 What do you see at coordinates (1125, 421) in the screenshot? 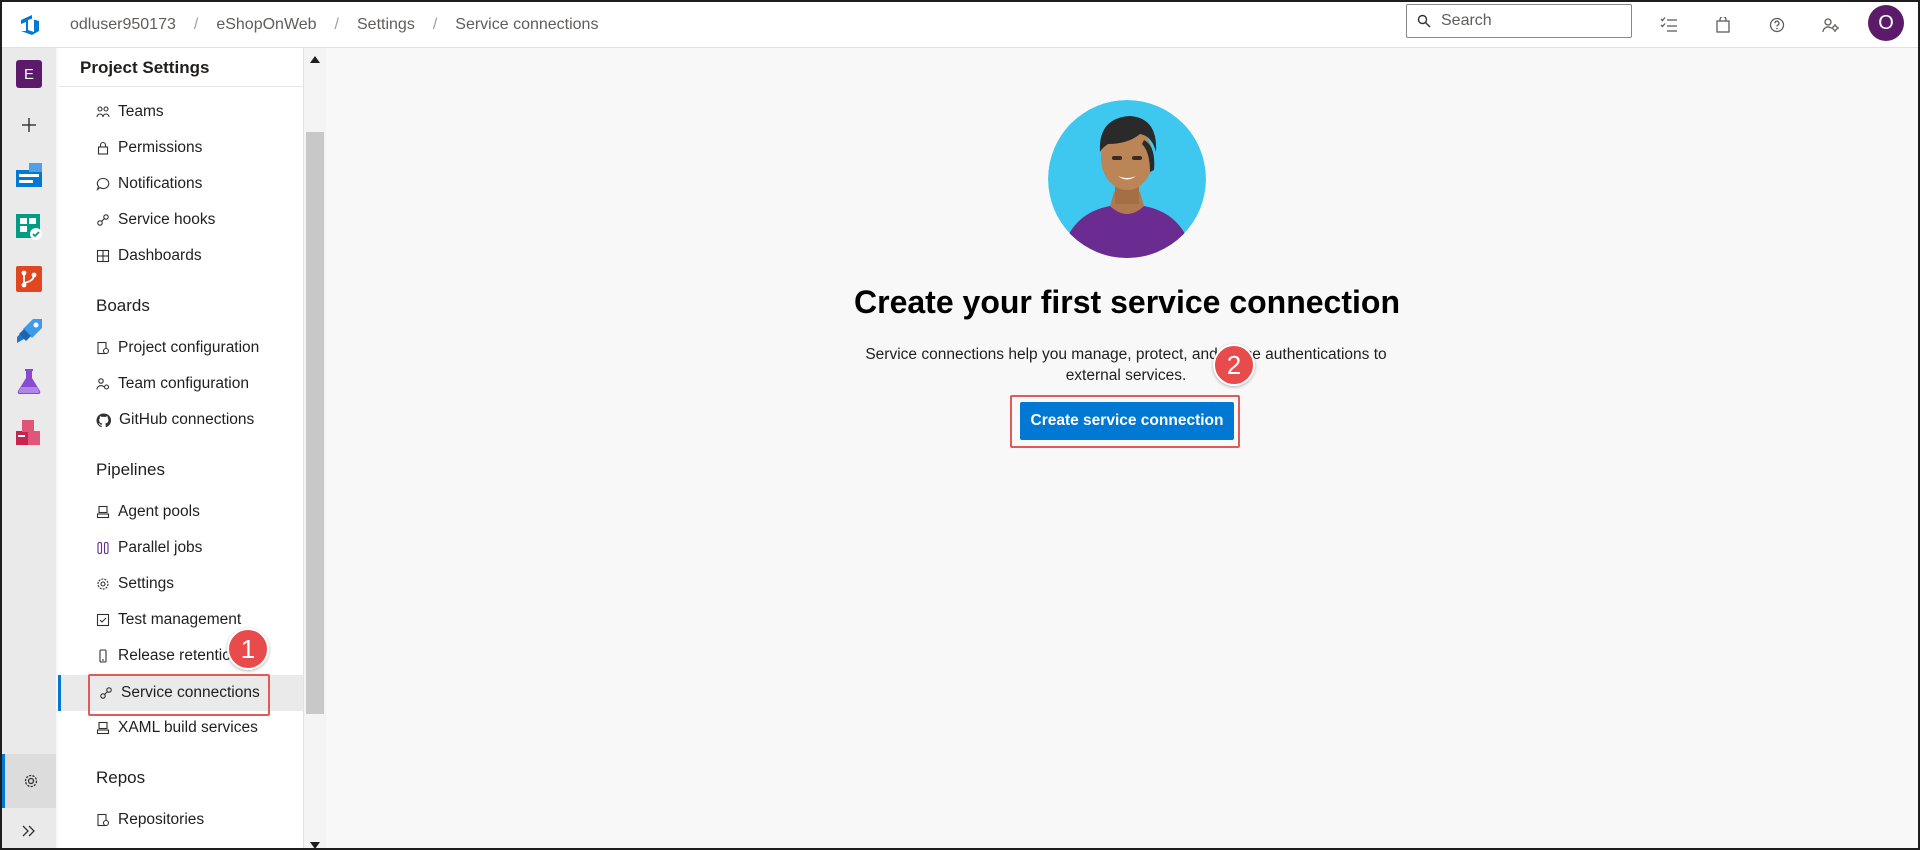
I see `highlight-box-create-button` at bounding box center [1125, 421].